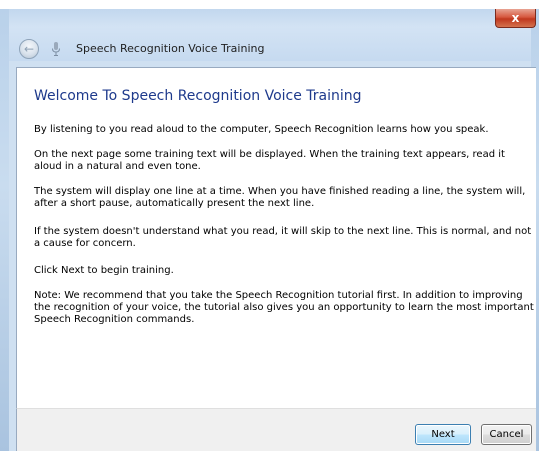 The width and height of the screenshot is (539, 451). I want to click on next-button: Next, so click(443, 434).